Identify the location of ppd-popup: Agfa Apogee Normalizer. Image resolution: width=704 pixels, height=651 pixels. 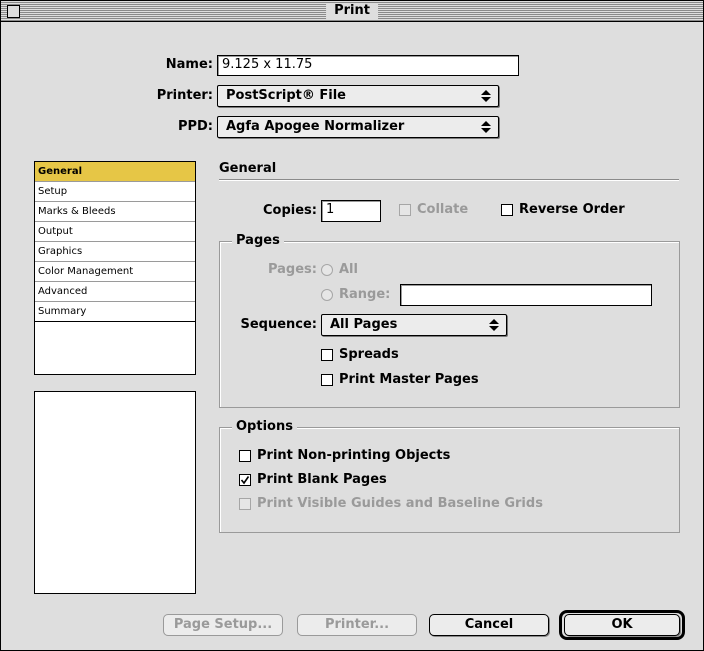
(358, 127).